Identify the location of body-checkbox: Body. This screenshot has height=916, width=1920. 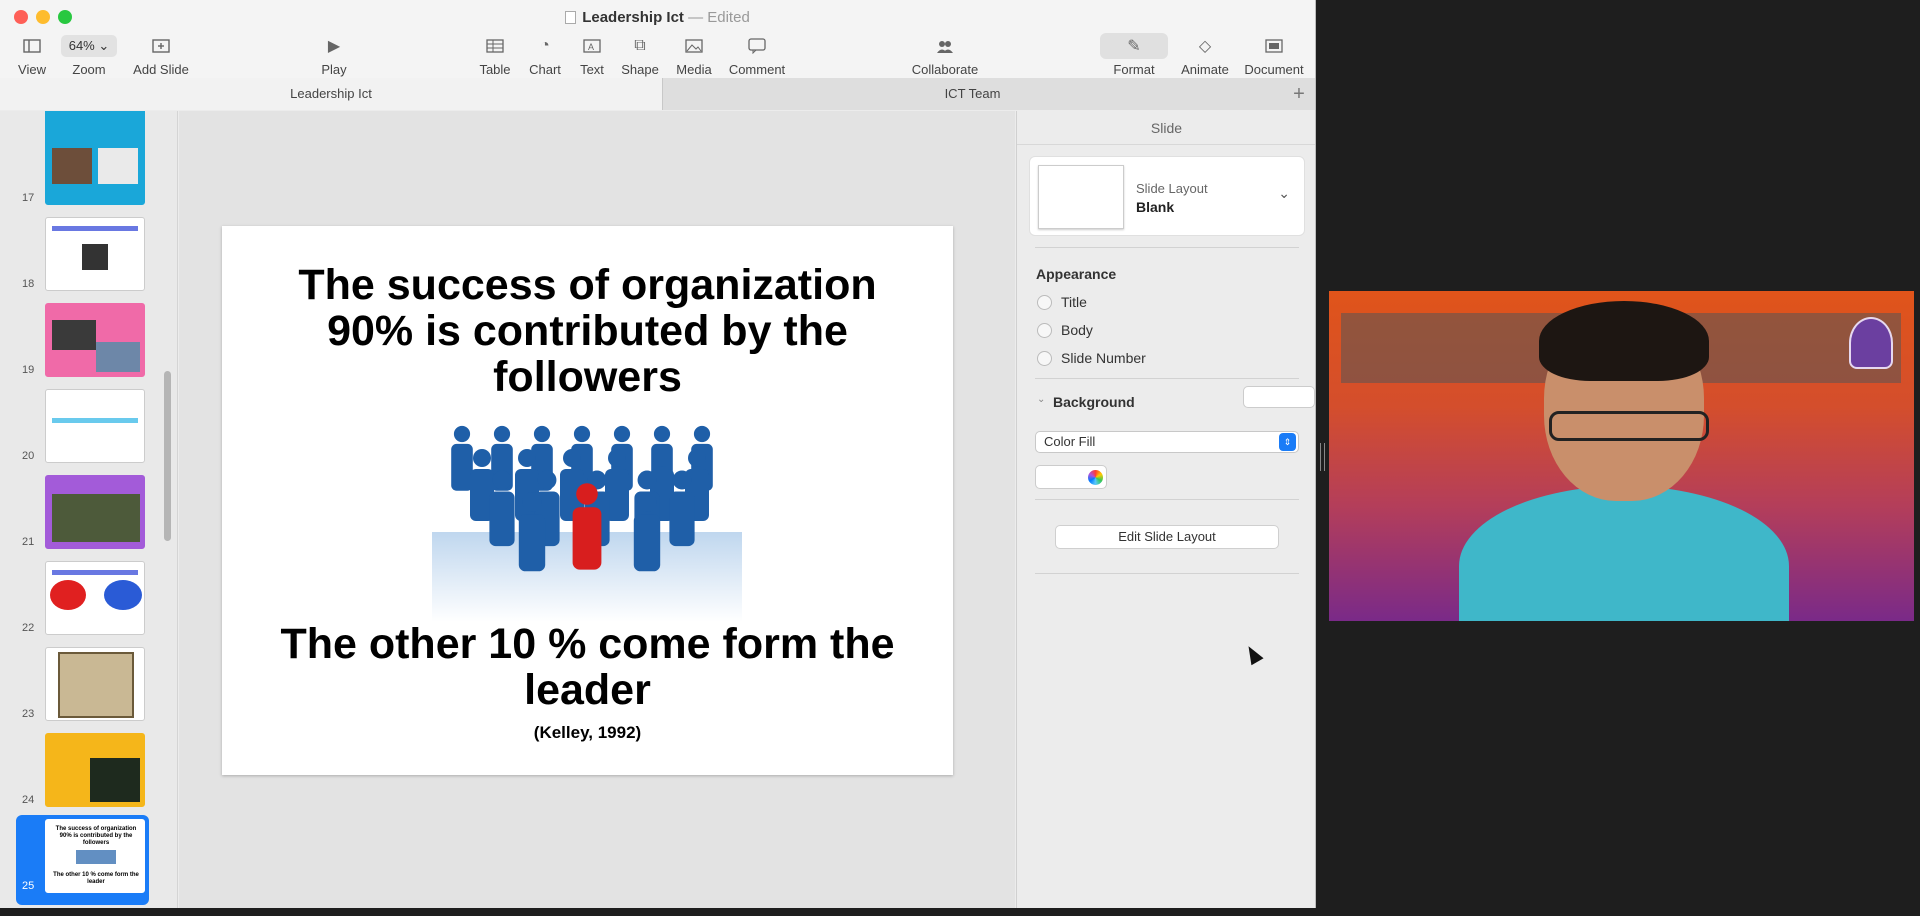
(1065, 330).